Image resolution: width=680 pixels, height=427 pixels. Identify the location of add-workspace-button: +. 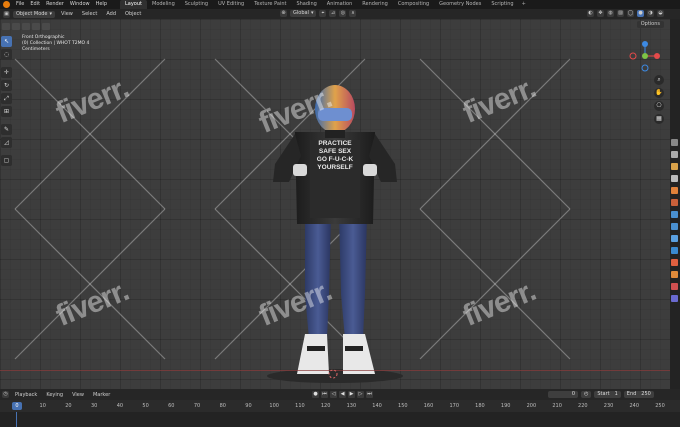
(524, 4).